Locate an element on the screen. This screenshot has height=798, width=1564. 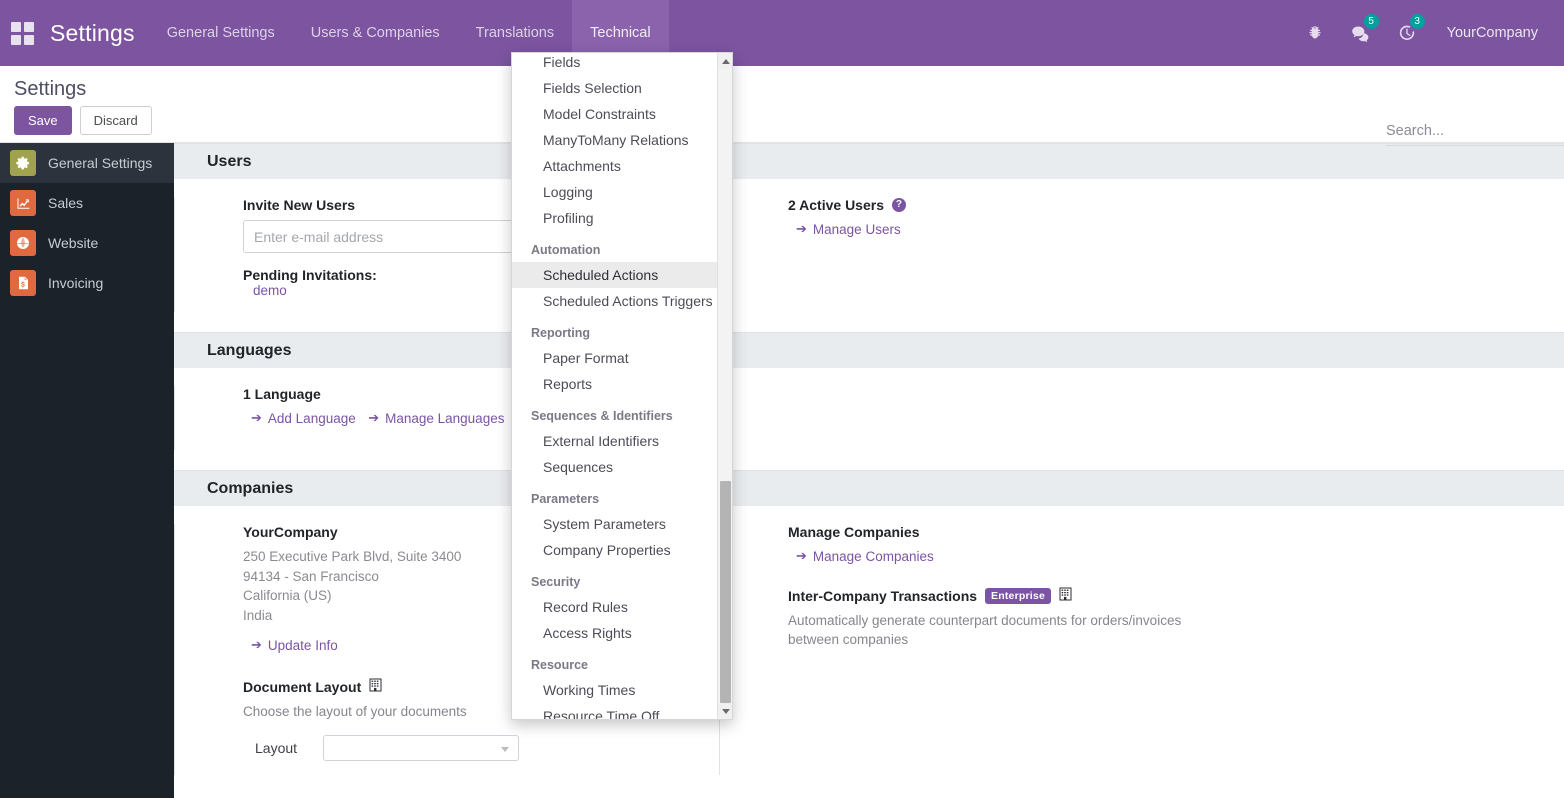
add-language-link: ➔ Add Language is located at coordinates (299, 418).